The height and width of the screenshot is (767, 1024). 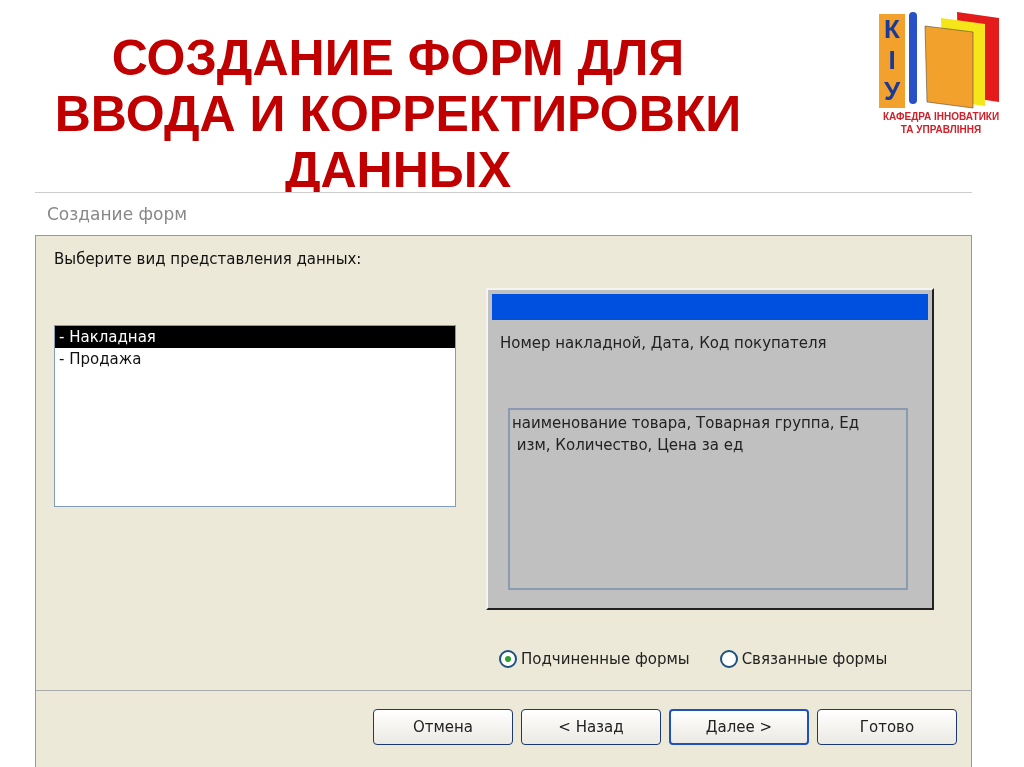 What do you see at coordinates (708, 499) in the screenshot?
I see `subform-preview: наименование товара, Товарная группа, Ед изм, Количество, Цена за ед` at bounding box center [708, 499].